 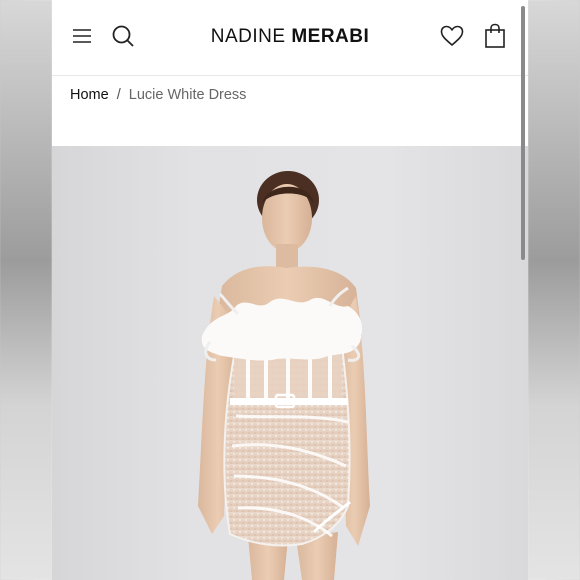 I want to click on photo-frame-right, so click(x=554, y=290).